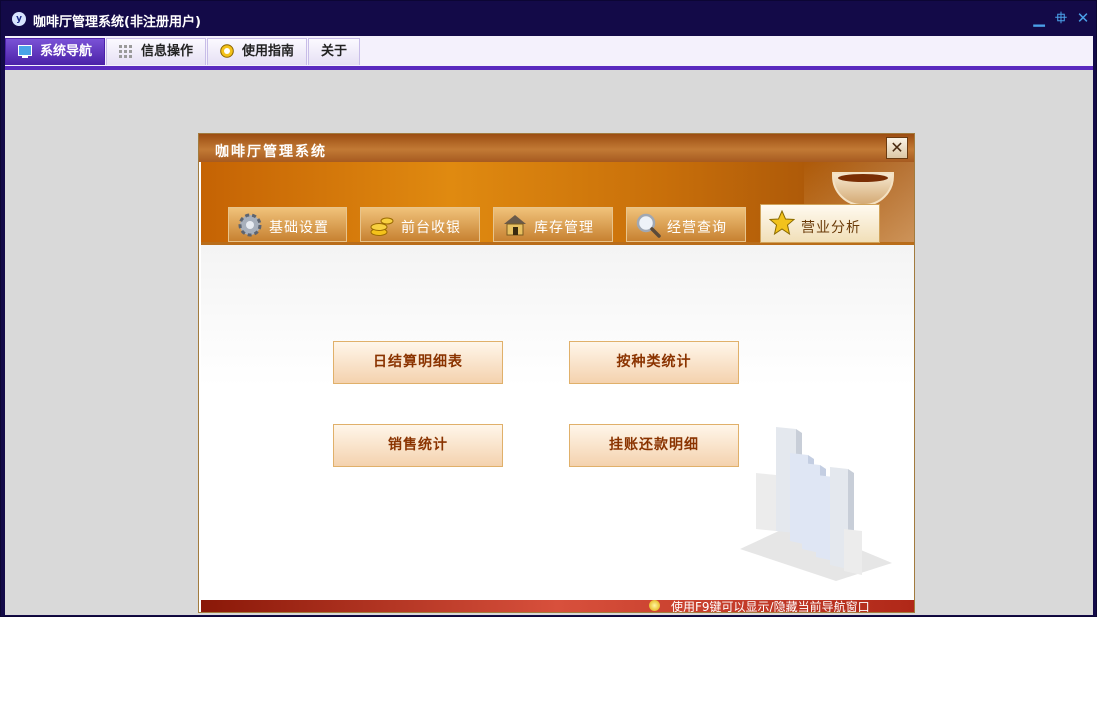 This screenshot has width=1099, height=723. I want to click on menu-tab-about: 关于, so click(334, 51).